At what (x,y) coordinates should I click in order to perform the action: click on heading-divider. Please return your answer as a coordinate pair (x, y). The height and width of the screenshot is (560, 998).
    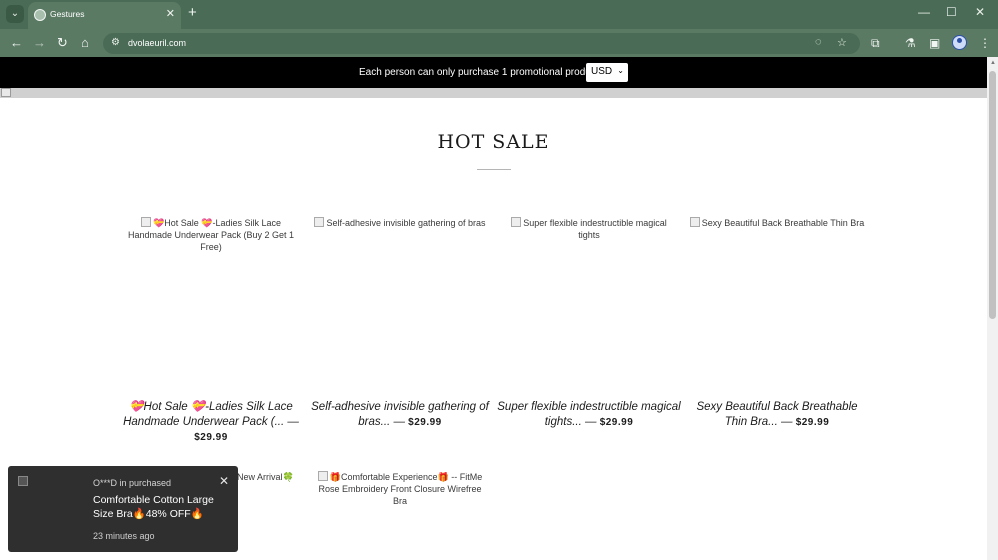
    Looking at the image, I should click on (494, 169).